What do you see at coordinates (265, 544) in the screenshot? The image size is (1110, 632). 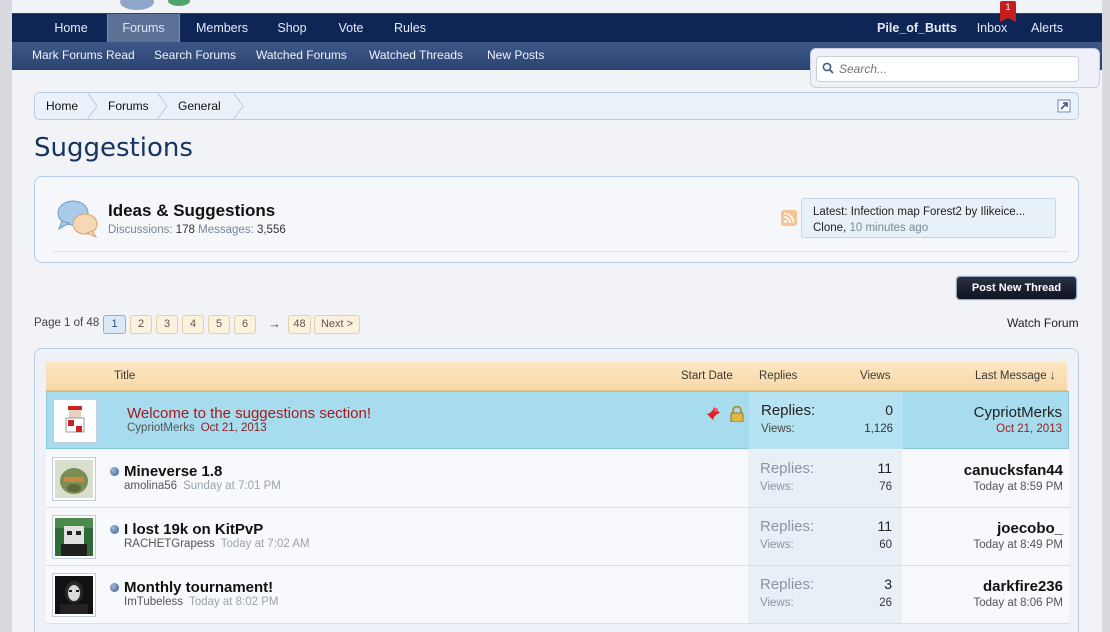 I see `thread-start-date: Today at 7:02 AM` at bounding box center [265, 544].